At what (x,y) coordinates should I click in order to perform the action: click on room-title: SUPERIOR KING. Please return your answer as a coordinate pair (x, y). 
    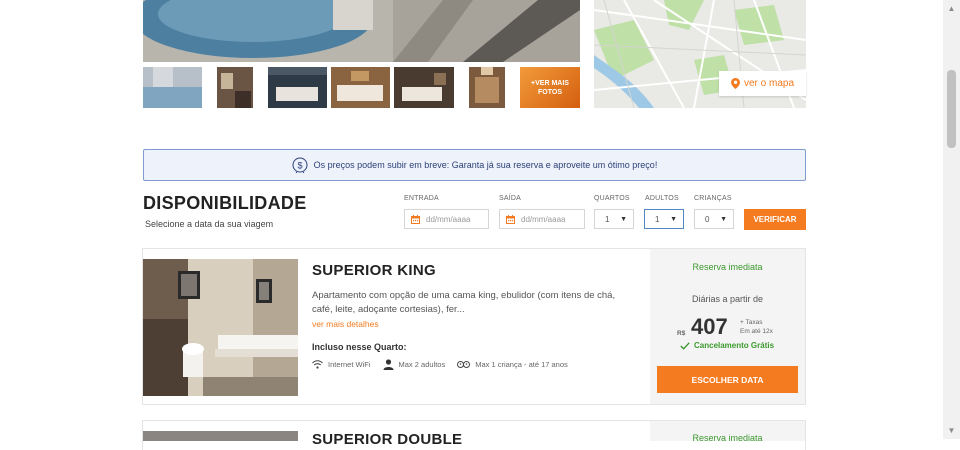
    Looking at the image, I should click on (374, 270).